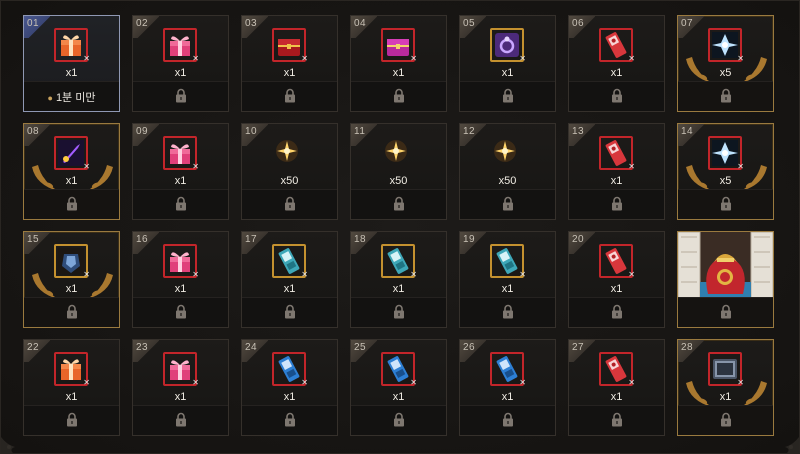 The height and width of the screenshot is (454, 800). Describe the element at coordinates (616, 63) in the screenshot. I see `reward-slot-06: 06 ✕ x1` at that location.